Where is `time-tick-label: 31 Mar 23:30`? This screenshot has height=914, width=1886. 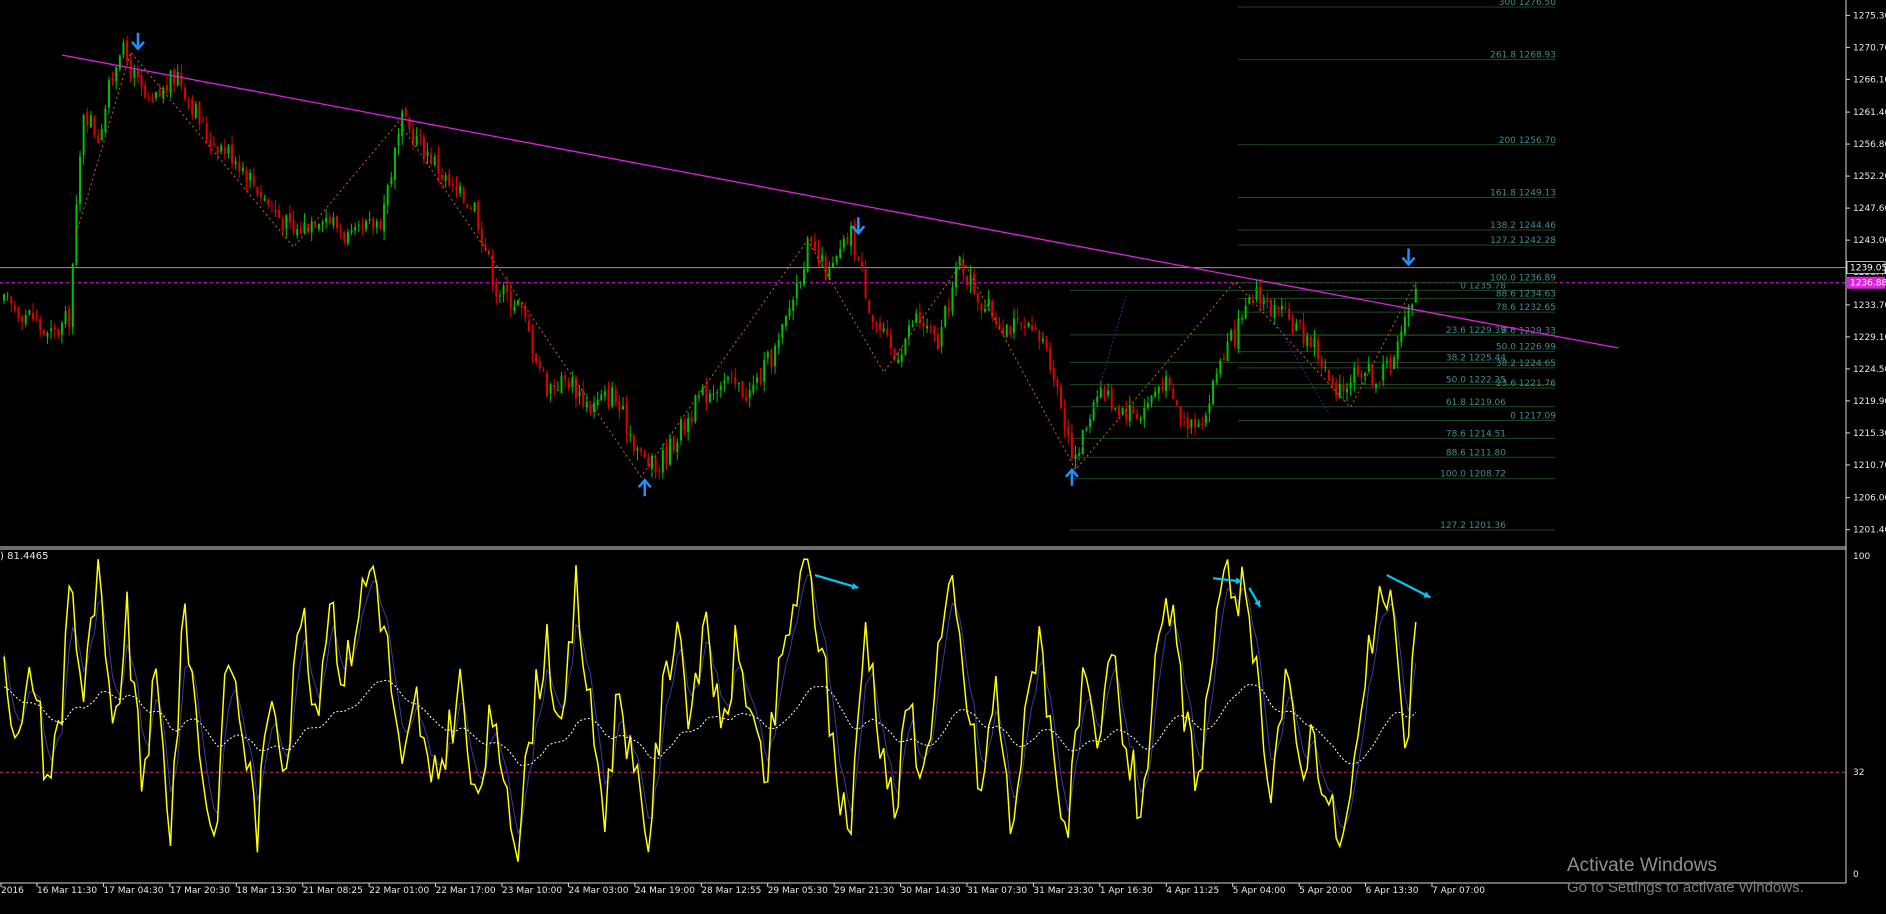
time-tick-label: 31 Mar 23:30 is located at coordinates (1063, 891).